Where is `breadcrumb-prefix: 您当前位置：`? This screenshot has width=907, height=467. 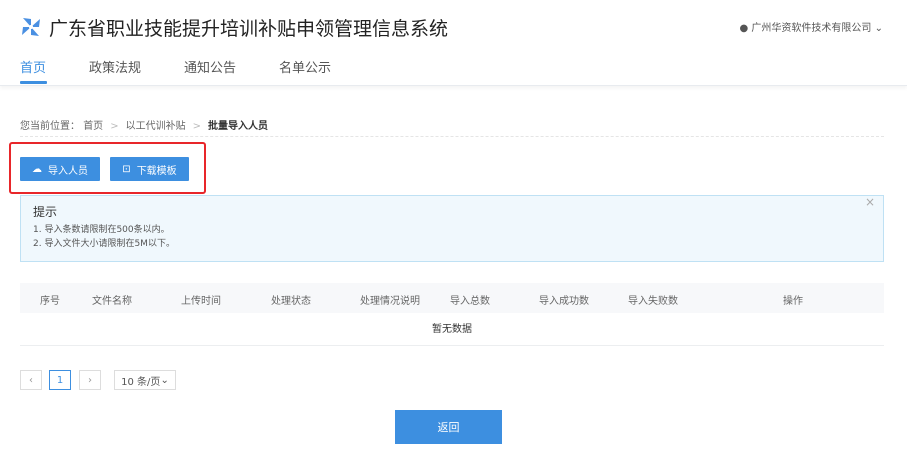 breadcrumb-prefix: 您当前位置： is located at coordinates (50, 126).